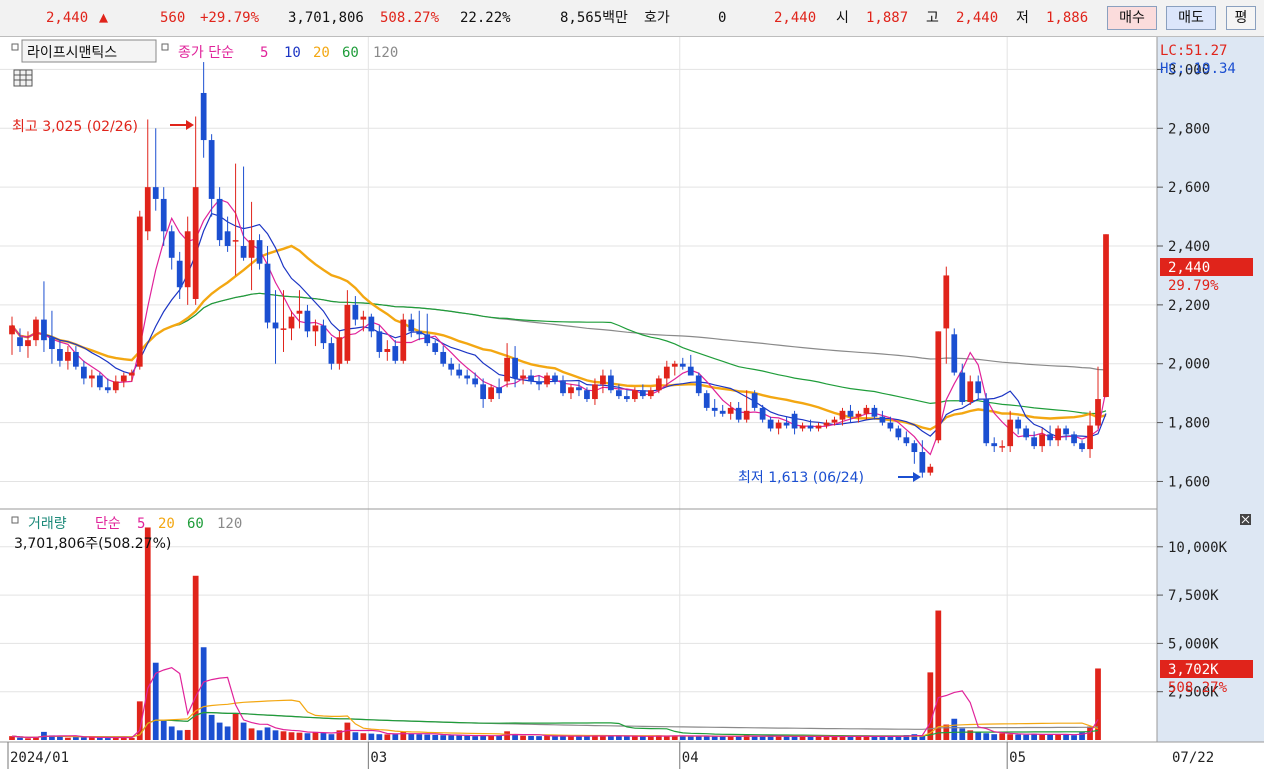 This screenshot has width=1264, height=769. What do you see at coordinates (15, 520) in the screenshot?
I see `volume-legend-toggle-icon` at bounding box center [15, 520].